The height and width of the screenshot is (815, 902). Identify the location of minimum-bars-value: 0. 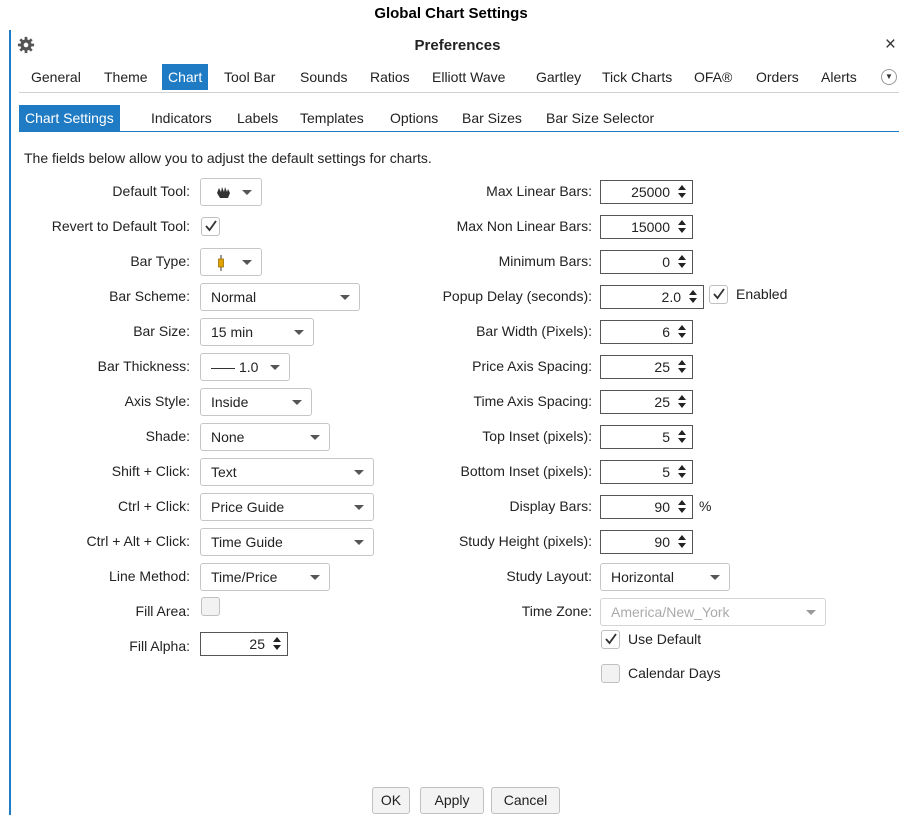
(666, 262).